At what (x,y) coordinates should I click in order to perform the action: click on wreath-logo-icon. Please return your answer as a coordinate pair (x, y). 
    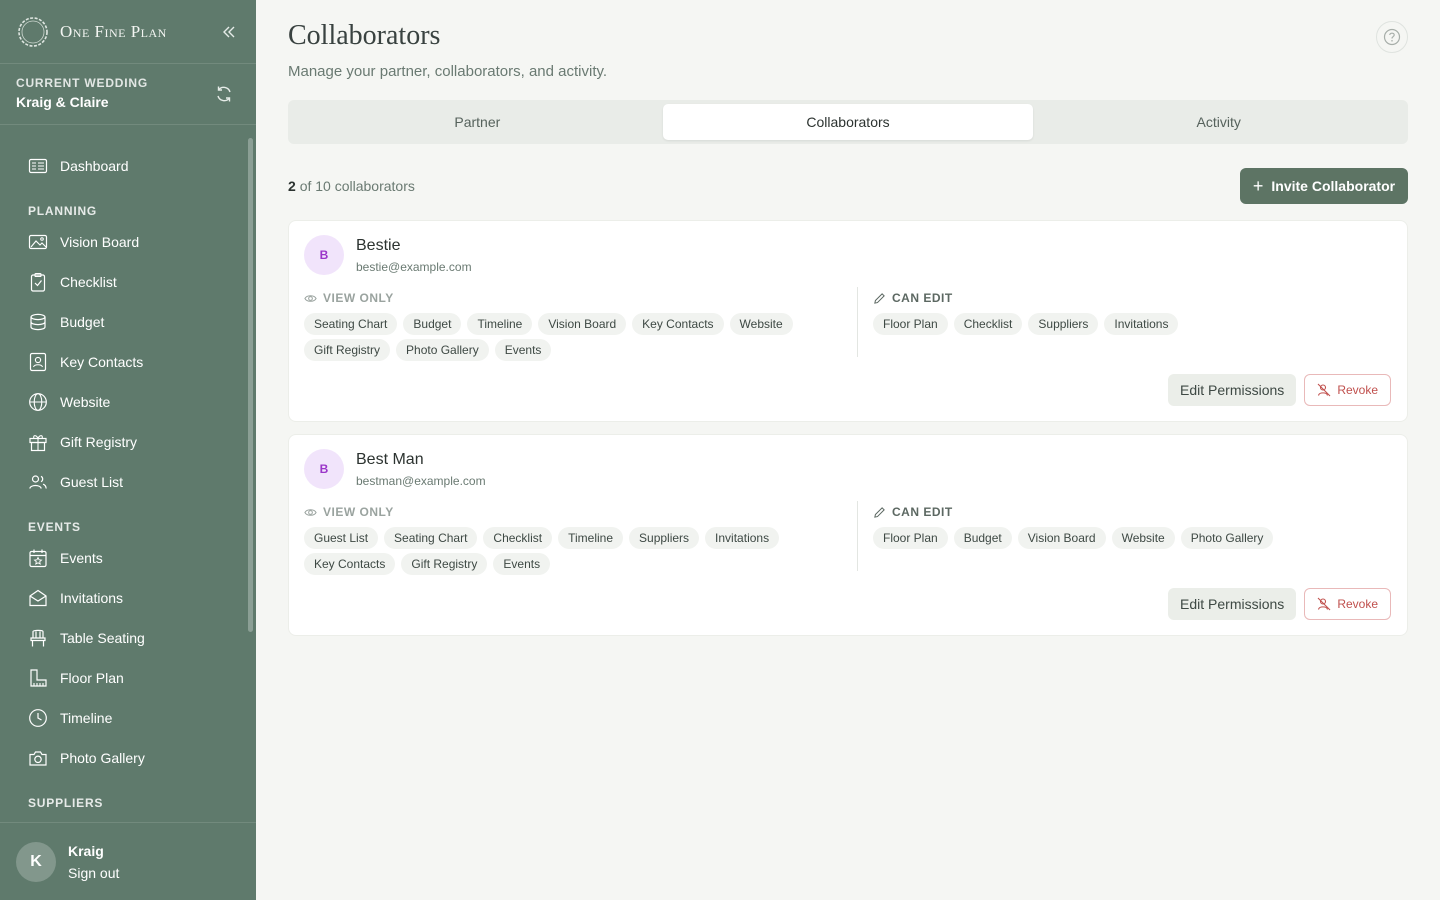
    Looking at the image, I should click on (33, 31).